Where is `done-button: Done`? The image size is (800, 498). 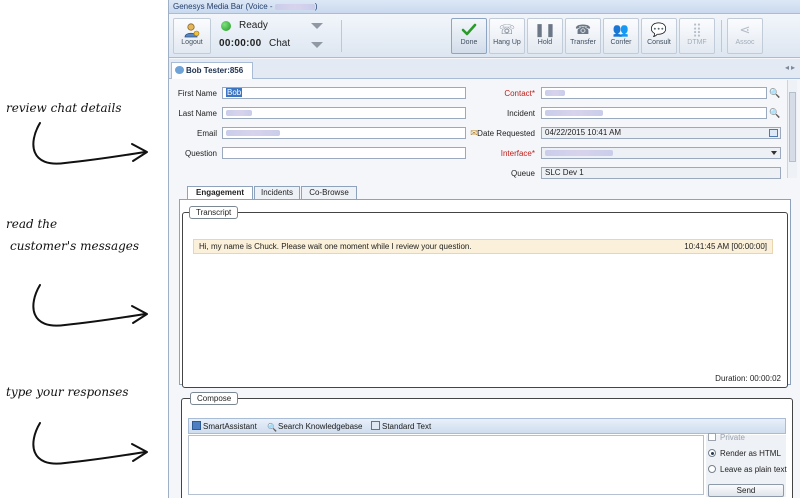
done-button: Done is located at coordinates (469, 36).